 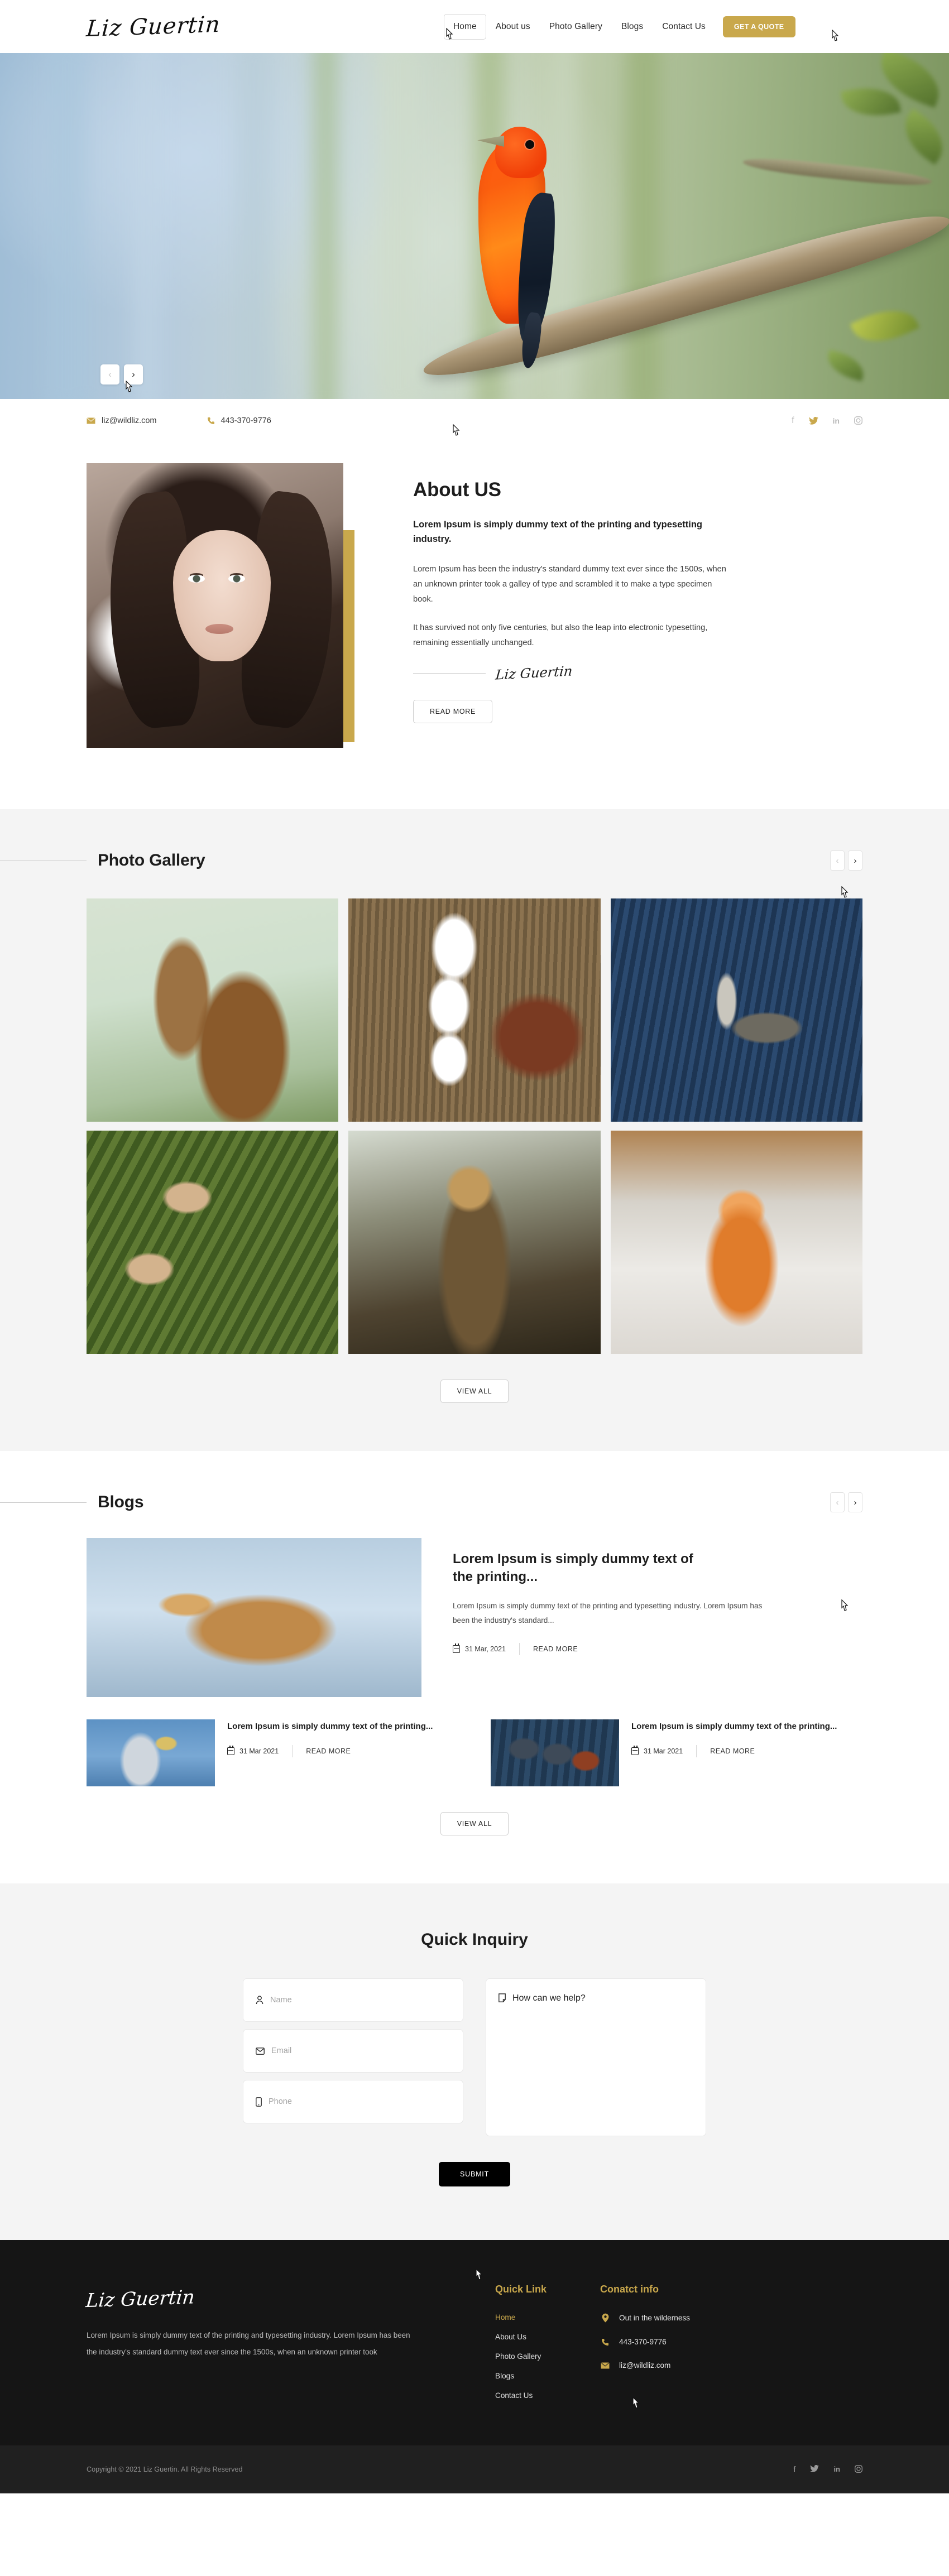 I want to click on phone-field: Phone, so click(x=353, y=2101).